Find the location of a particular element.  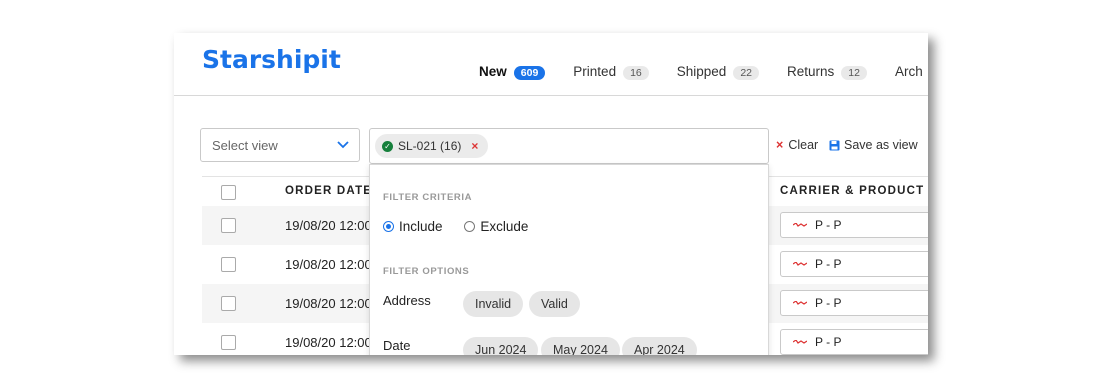

filter-chip-label: SL-021 (16) is located at coordinates (430, 146).